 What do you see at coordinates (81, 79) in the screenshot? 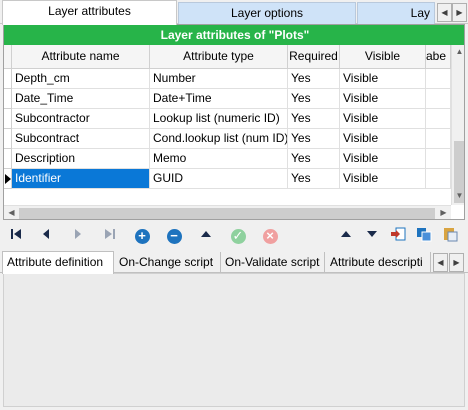
I see `cell-attribute-name: Depth_cm` at bounding box center [81, 79].